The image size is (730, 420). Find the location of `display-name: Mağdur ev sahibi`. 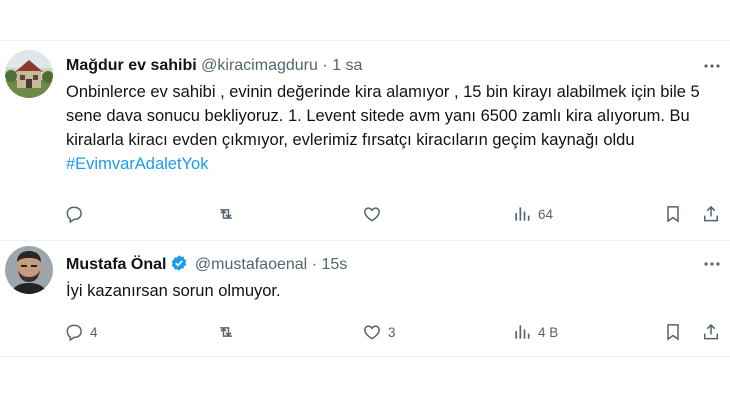

display-name: Mağdur ev sahibi is located at coordinates (131, 65).